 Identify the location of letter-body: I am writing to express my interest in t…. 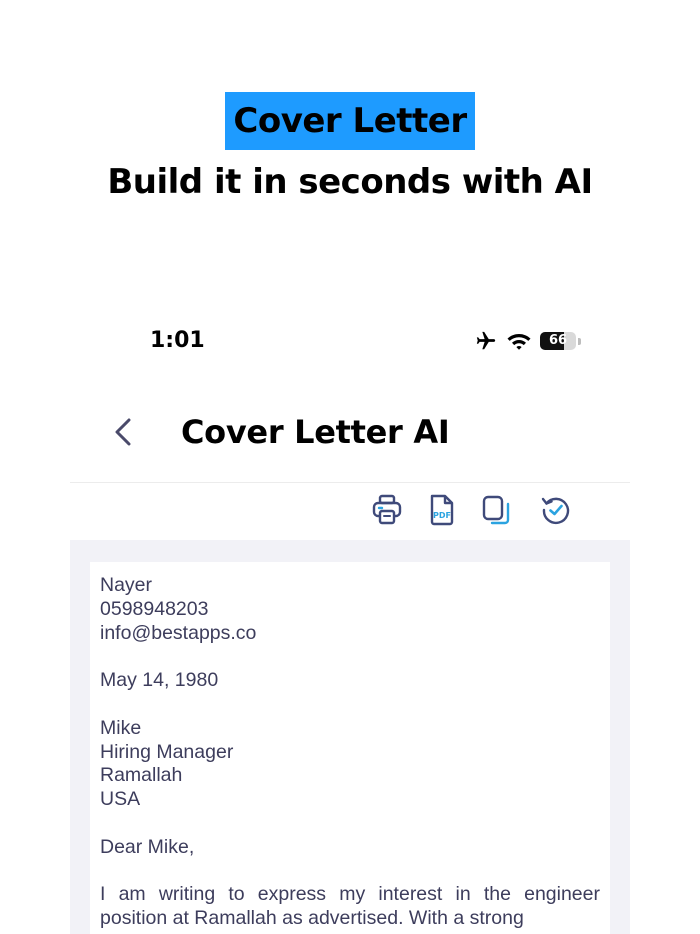
(350, 906).